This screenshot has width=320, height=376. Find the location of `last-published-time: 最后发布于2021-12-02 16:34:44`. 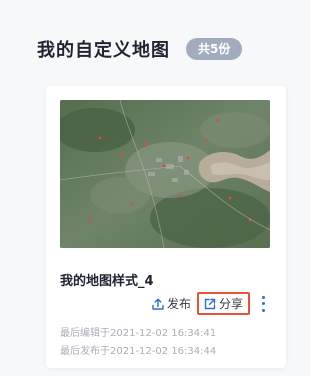

last-published-time: 最后发布于2021-12-02 16:34:44 is located at coordinates (138, 351).